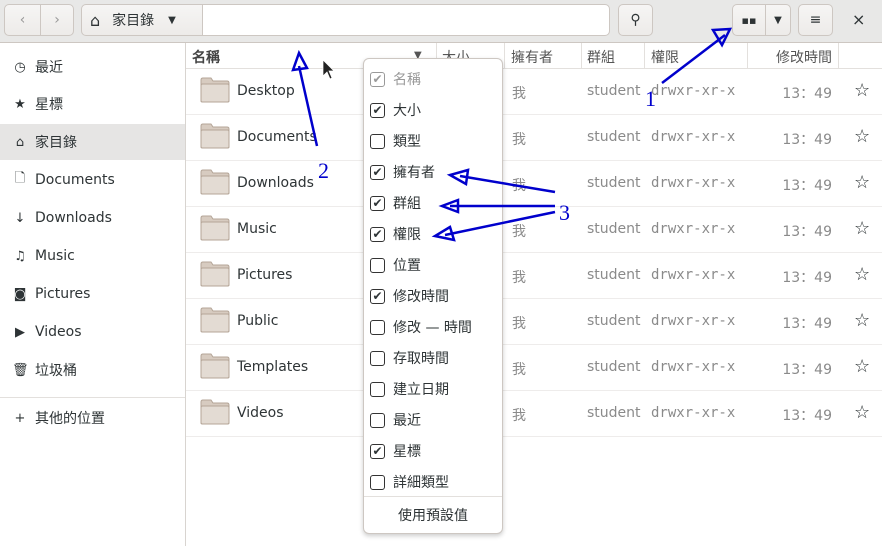 The width and height of the screenshot is (882, 546). I want to click on annotation-label-3: 3, so click(564, 212).